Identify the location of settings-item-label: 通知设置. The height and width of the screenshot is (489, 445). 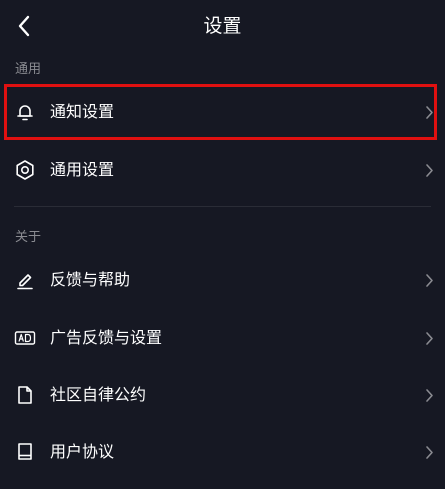
(82, 111).